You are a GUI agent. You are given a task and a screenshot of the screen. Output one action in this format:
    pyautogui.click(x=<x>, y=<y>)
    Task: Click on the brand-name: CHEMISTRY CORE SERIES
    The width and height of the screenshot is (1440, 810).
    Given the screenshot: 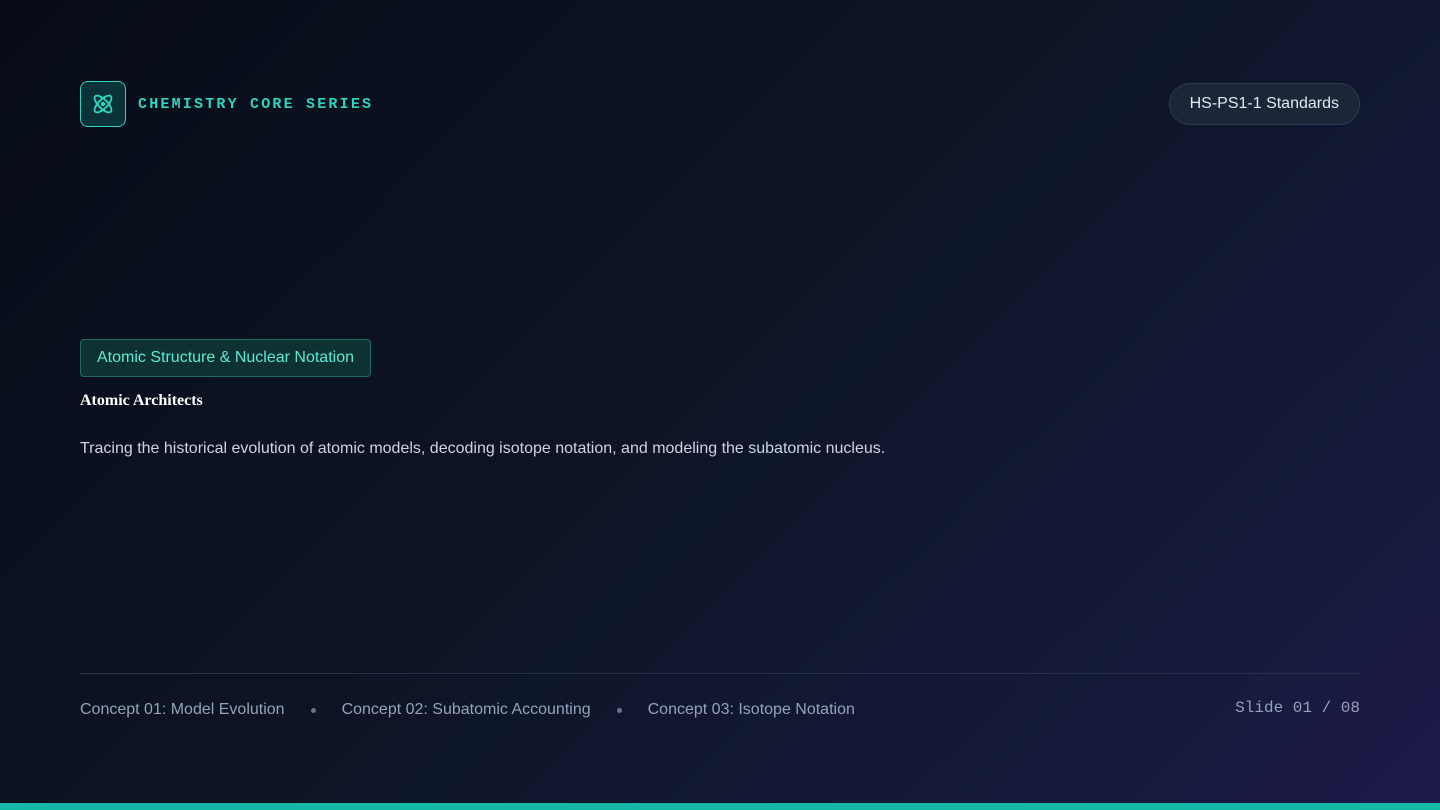 What is the action you would take?
    pyautogui.click(x=256, y=104)
    